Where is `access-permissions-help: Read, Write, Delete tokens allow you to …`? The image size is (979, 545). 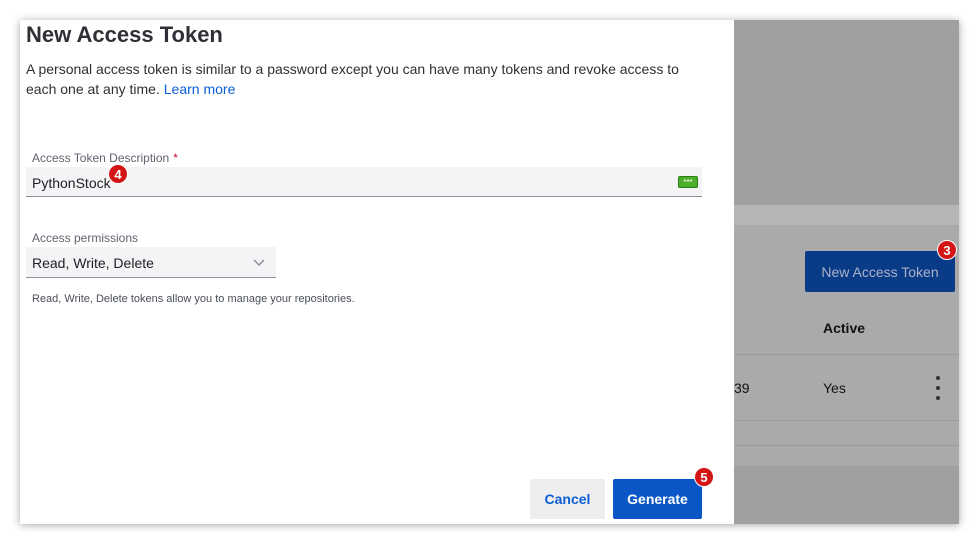
access-permissions-help: Read, Write, Delete tokens allow you to … is located at coordinates (193, 299).